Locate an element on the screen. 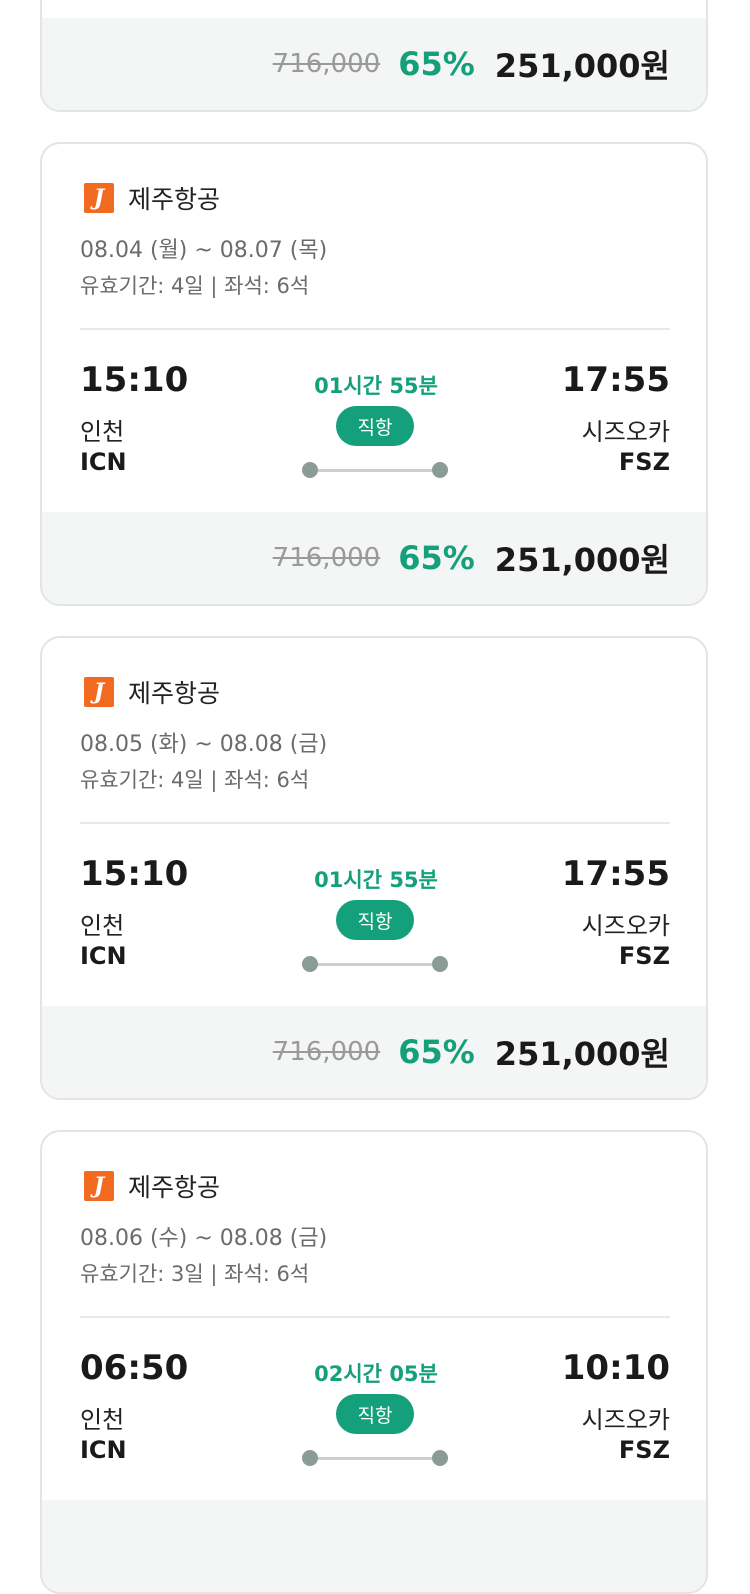  travel-dates: 08.04 (월) ~ 08.07 (목) is located at coordinates (204, 250).